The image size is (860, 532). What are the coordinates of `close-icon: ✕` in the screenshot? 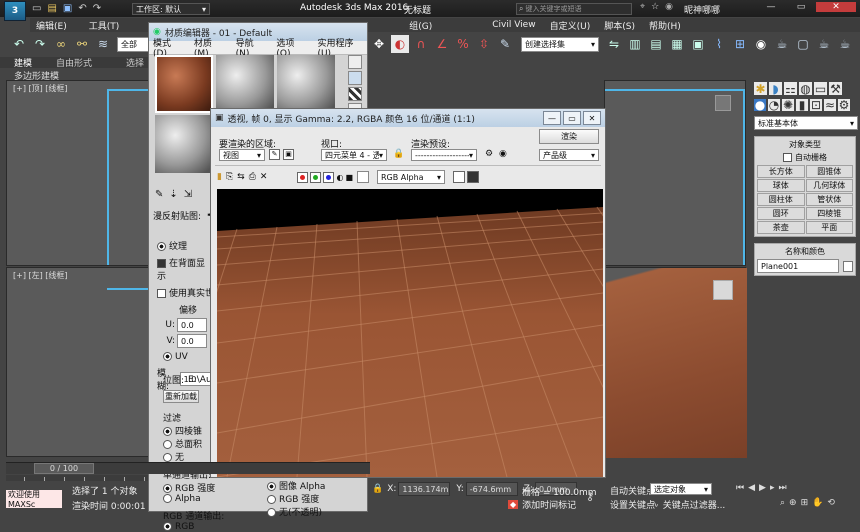 It's located at (836, 7).